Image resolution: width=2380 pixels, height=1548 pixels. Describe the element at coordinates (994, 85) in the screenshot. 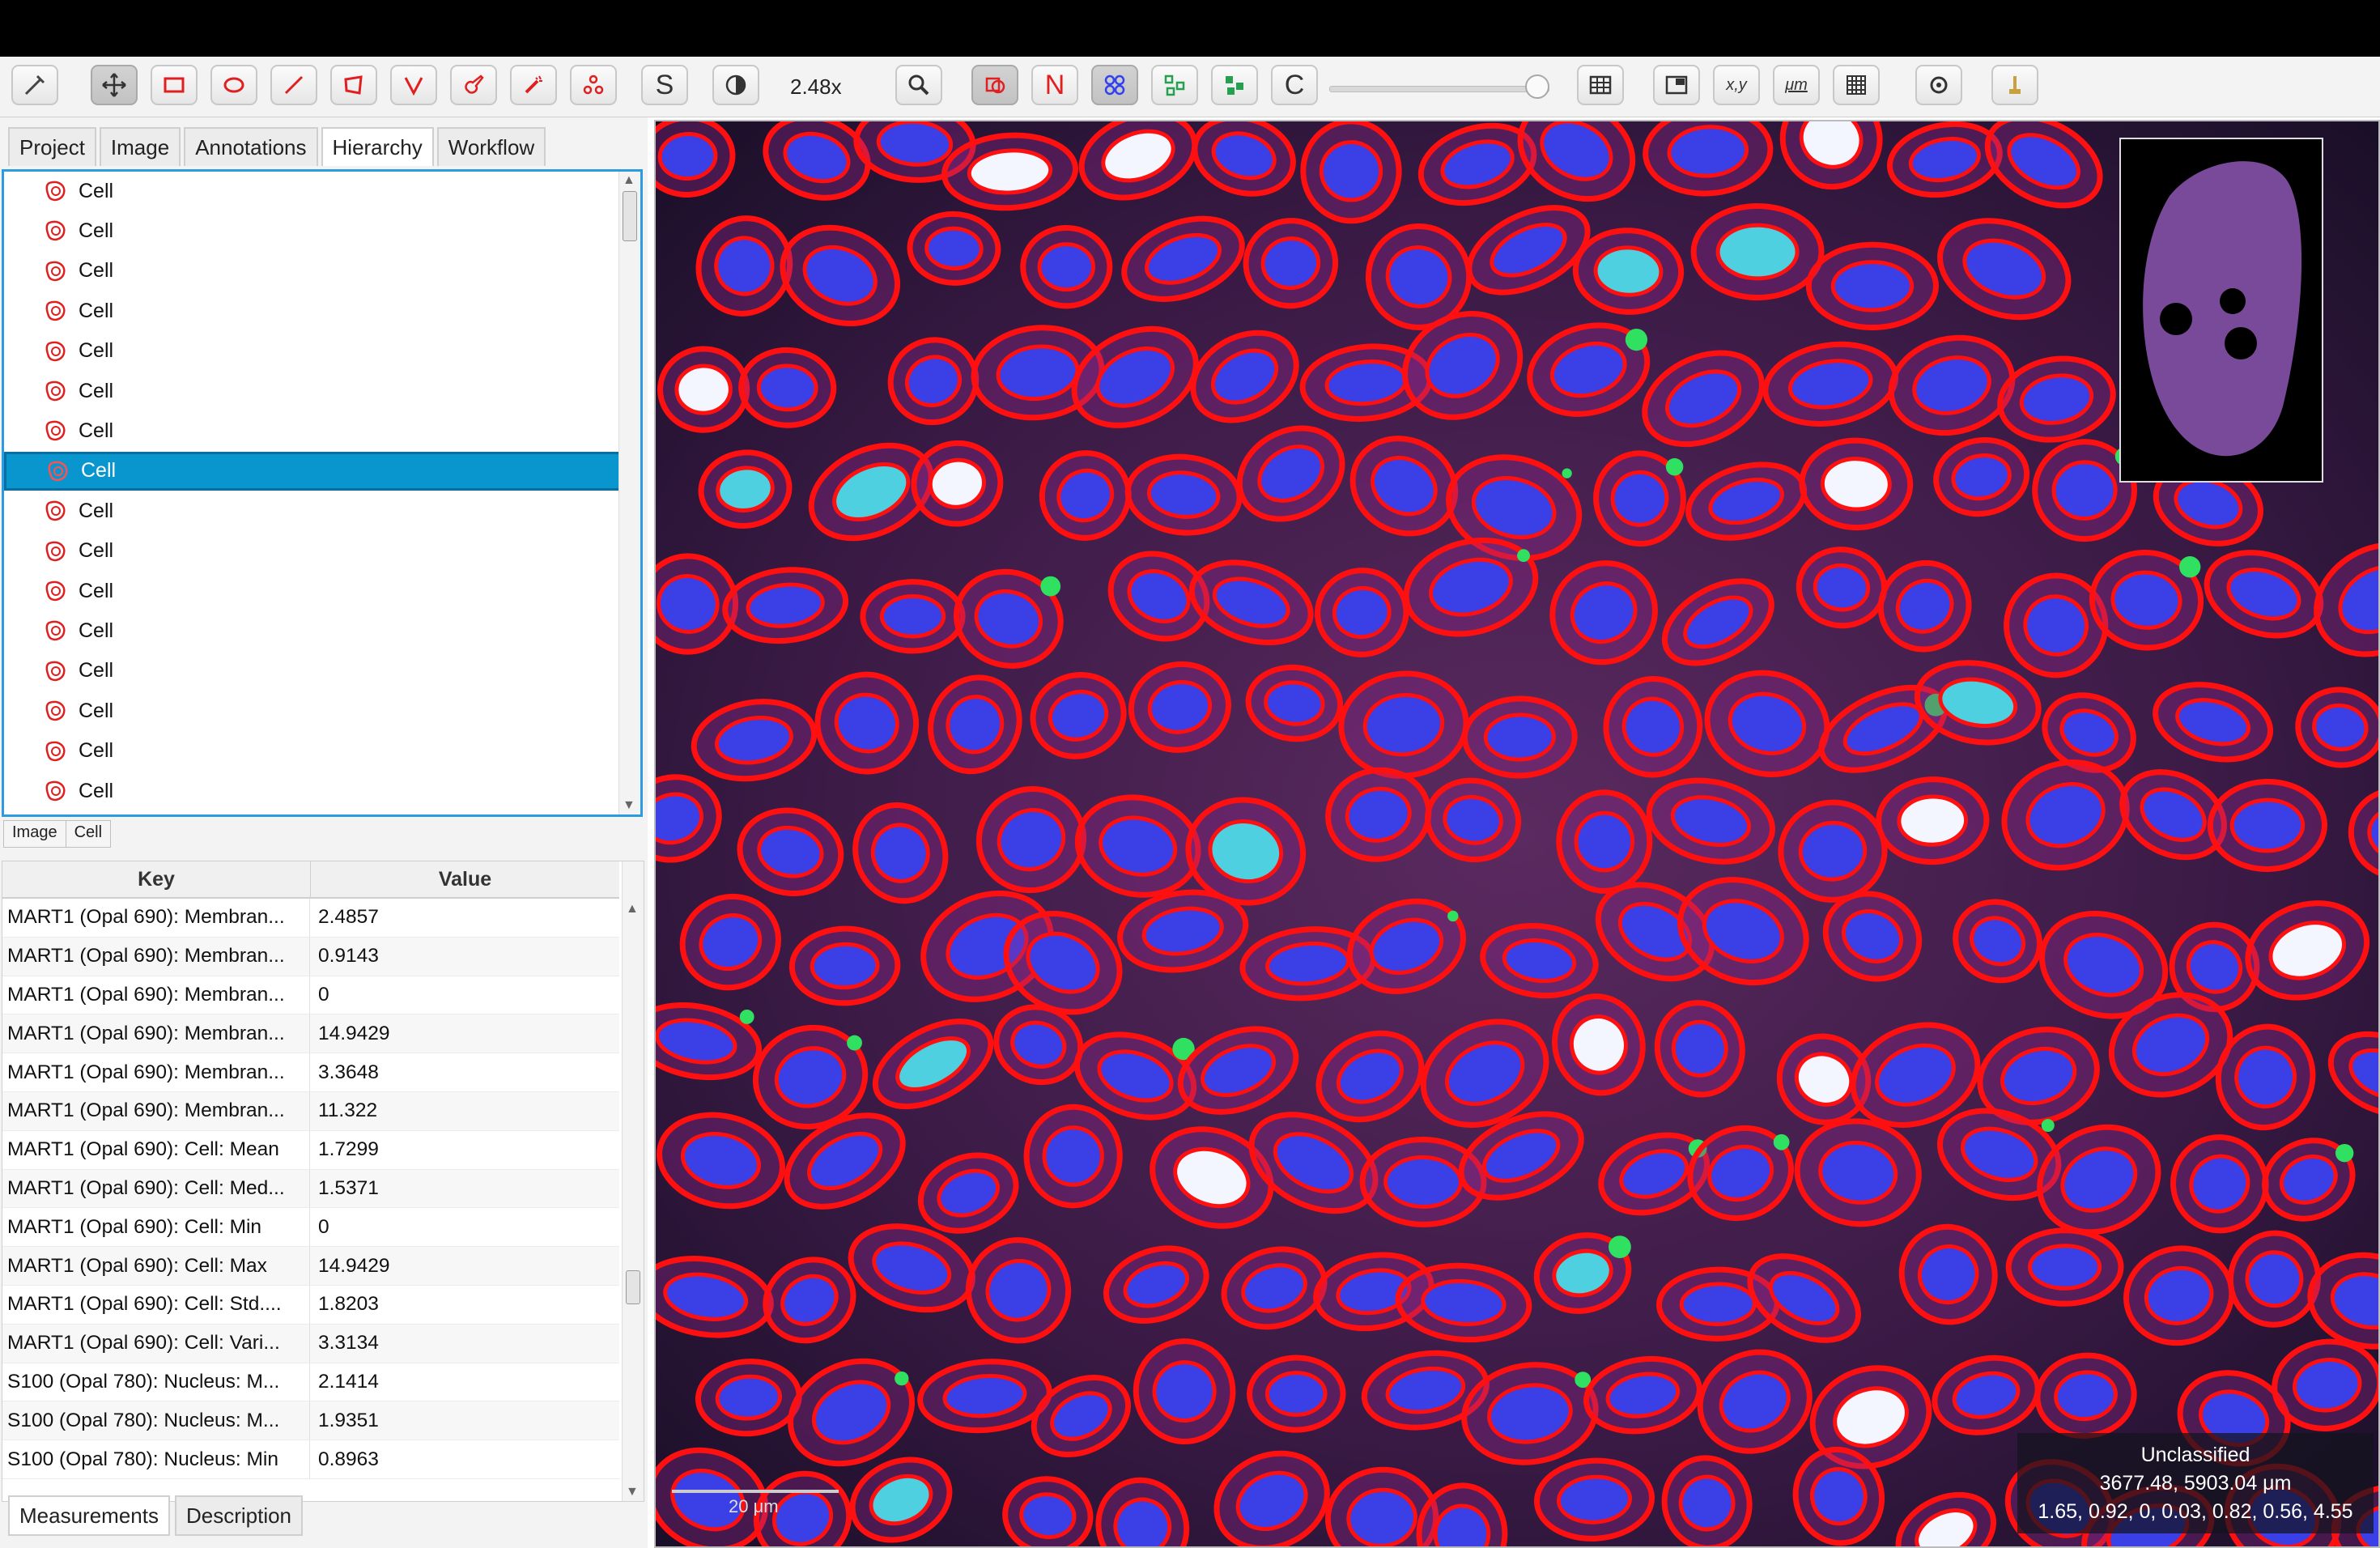

I see `show-annotations-icon` at that location.